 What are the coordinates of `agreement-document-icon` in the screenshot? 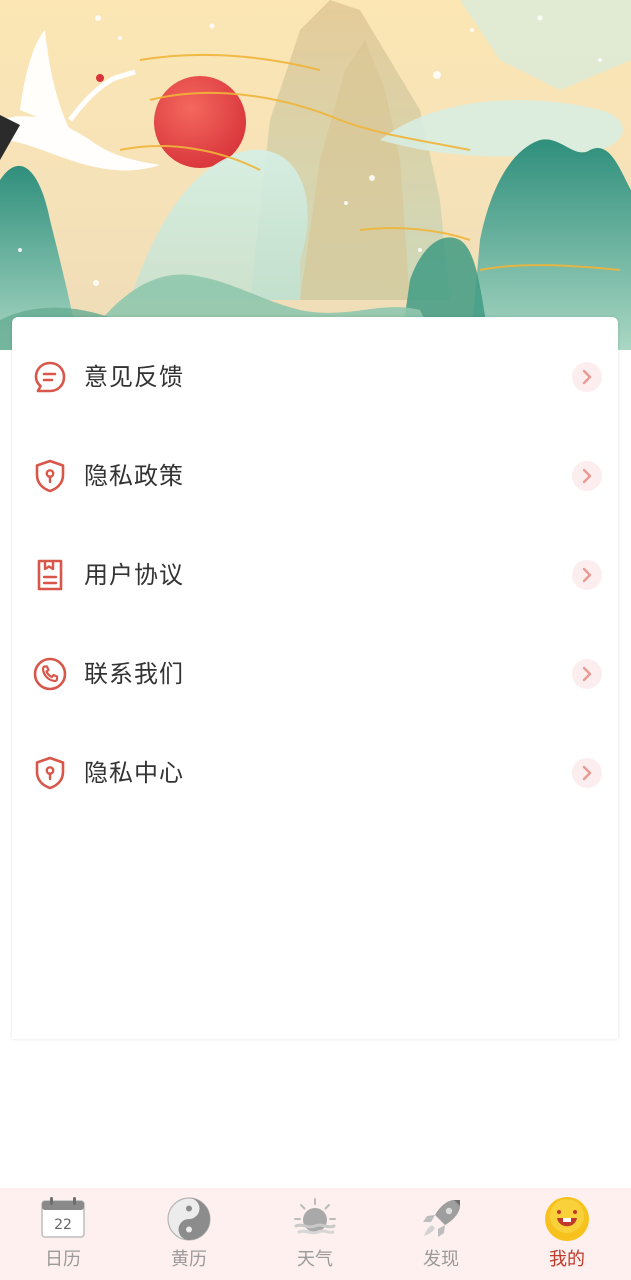 It's located at (50, 575).